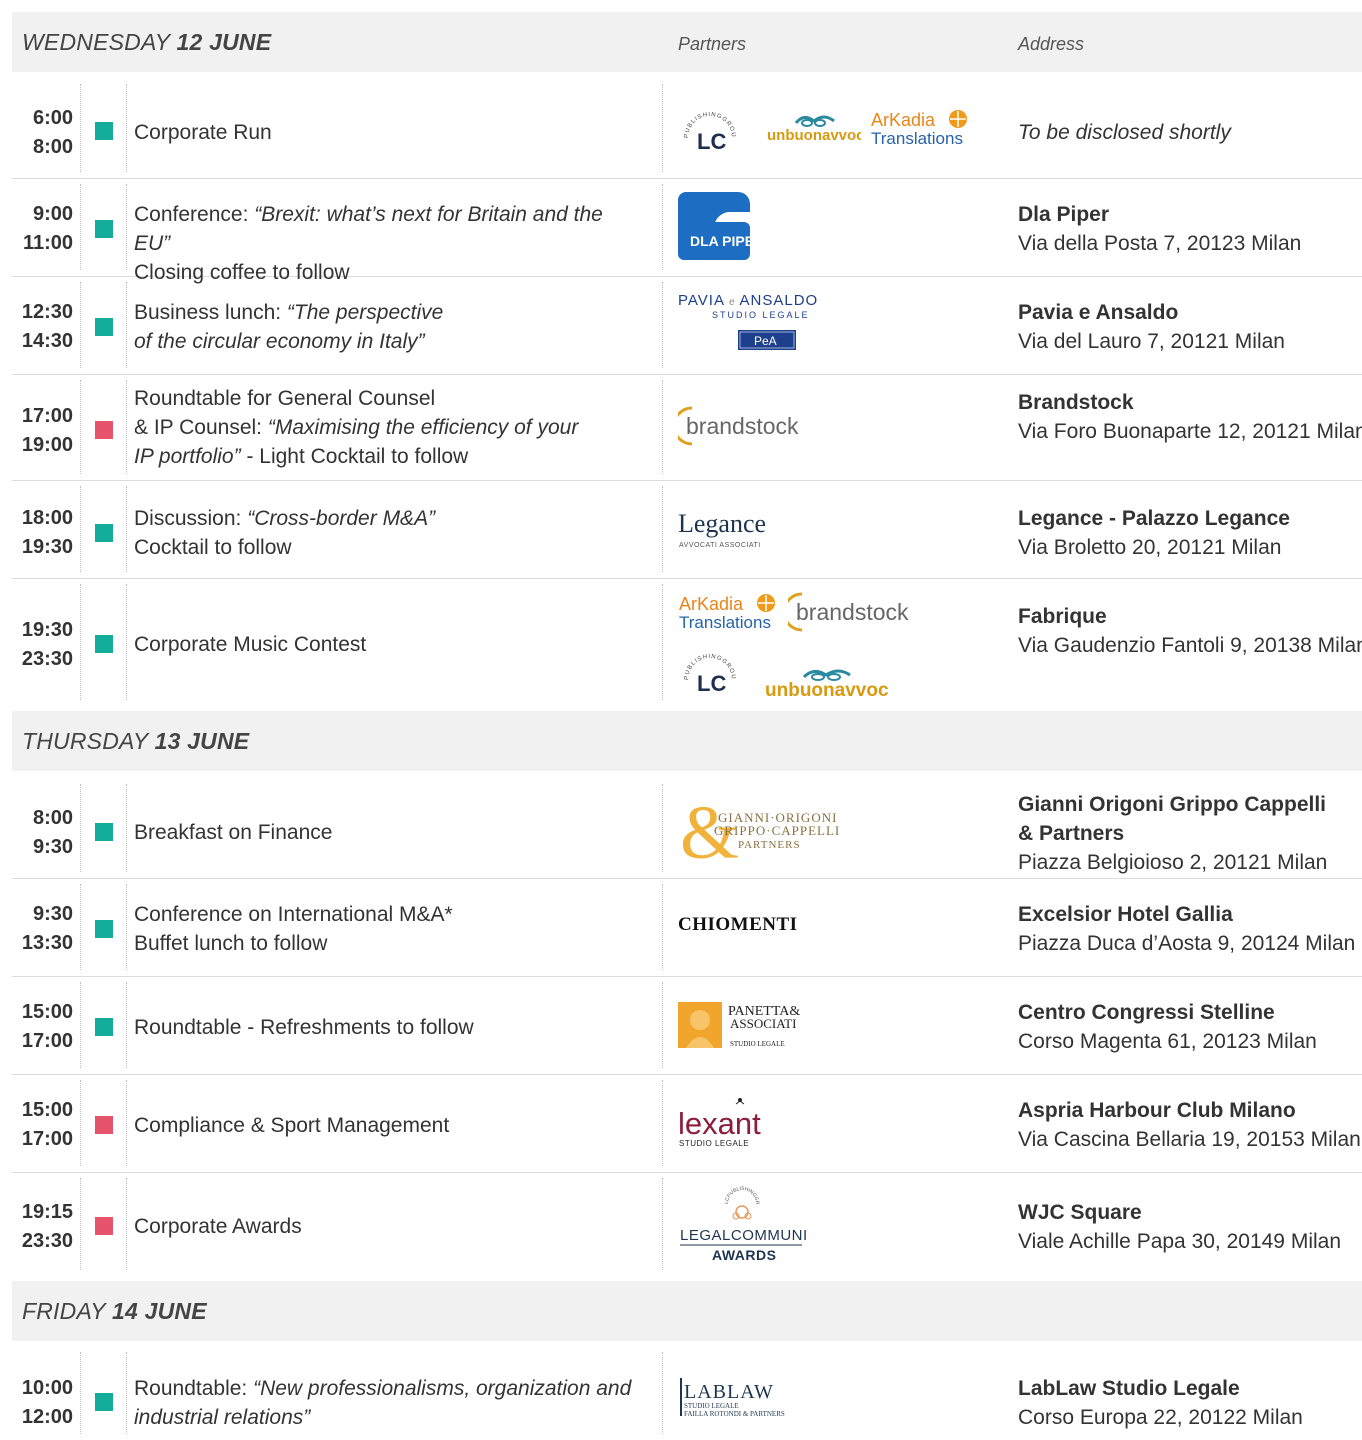 The image size is (1362, 1440). I want to click on time-range: 9:00 11:00, so click(47, 228).